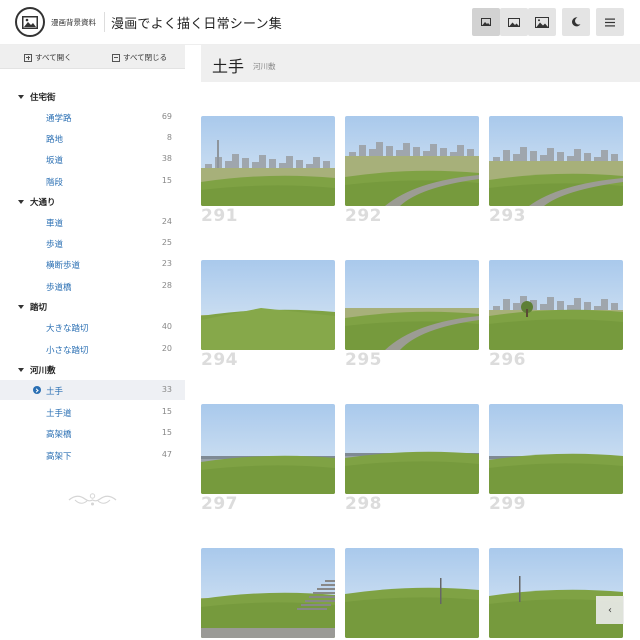  What do you see at coordinates (59, 435) in the screenshot?
I see `sidebar-item-label: 高架橋` at bounding box center [59, 435].